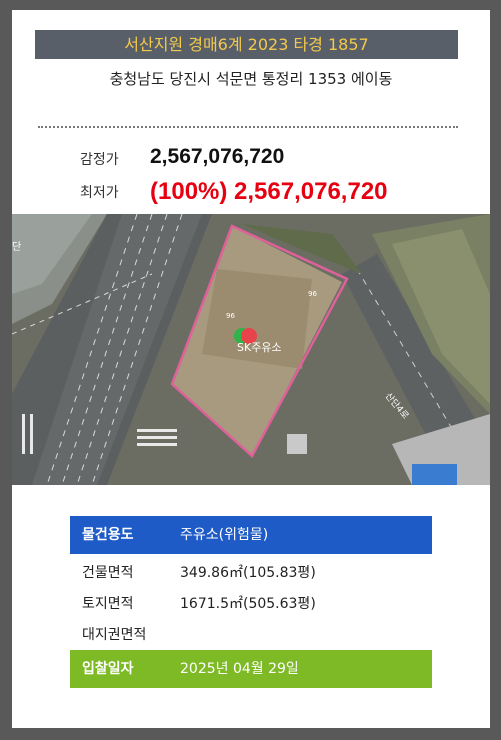 The height and width of the screenshot is (740, 501). I want to click on map-edge-label: 단, so click(16, 247).